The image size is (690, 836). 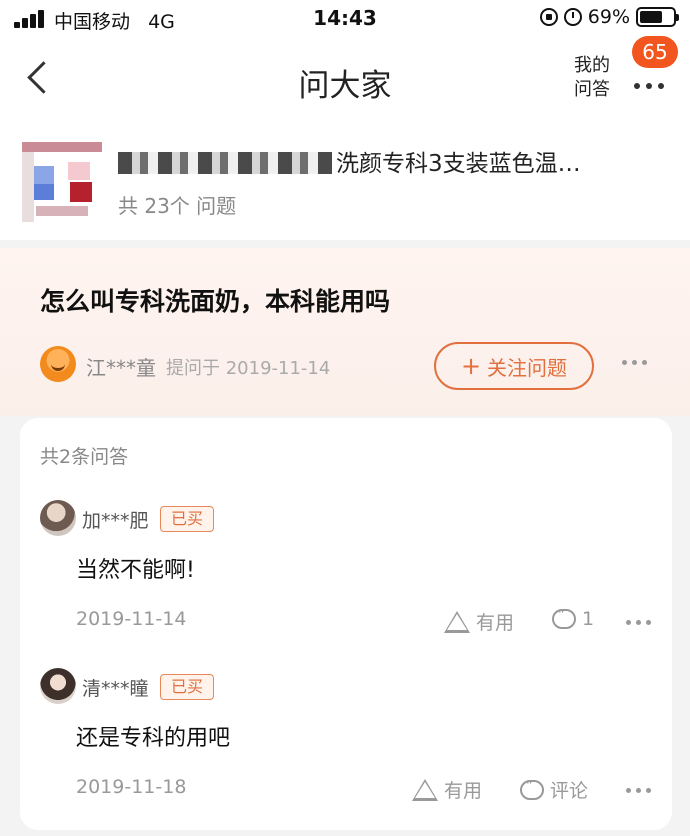 What do you see at coordinates (248, 368) in the screenshot?
I see `asked-date: 提问于 2019-11-14` at bounding box center [248, 368].